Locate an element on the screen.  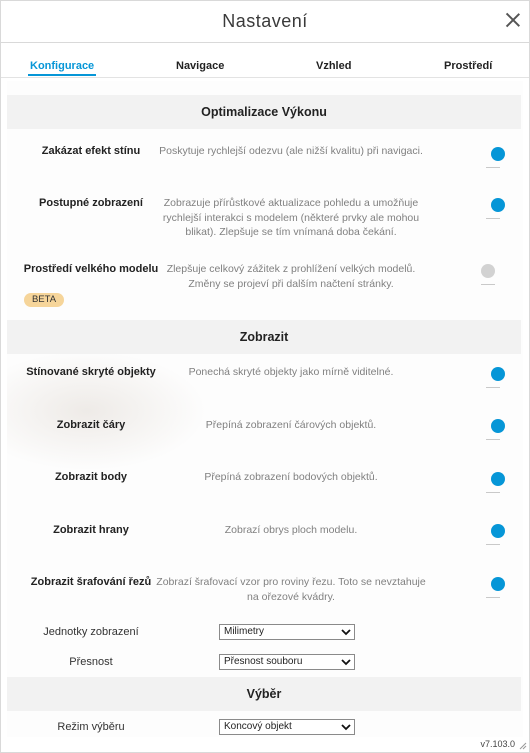
beta-badge: BETA is located at coordinates (44, 300).